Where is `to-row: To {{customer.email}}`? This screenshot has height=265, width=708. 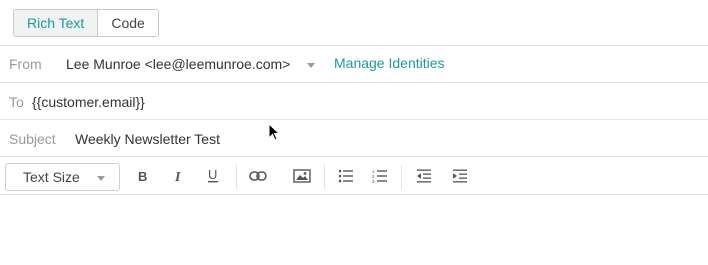
to-row: To {{customer.email}} is located at coordinates (354, 100).